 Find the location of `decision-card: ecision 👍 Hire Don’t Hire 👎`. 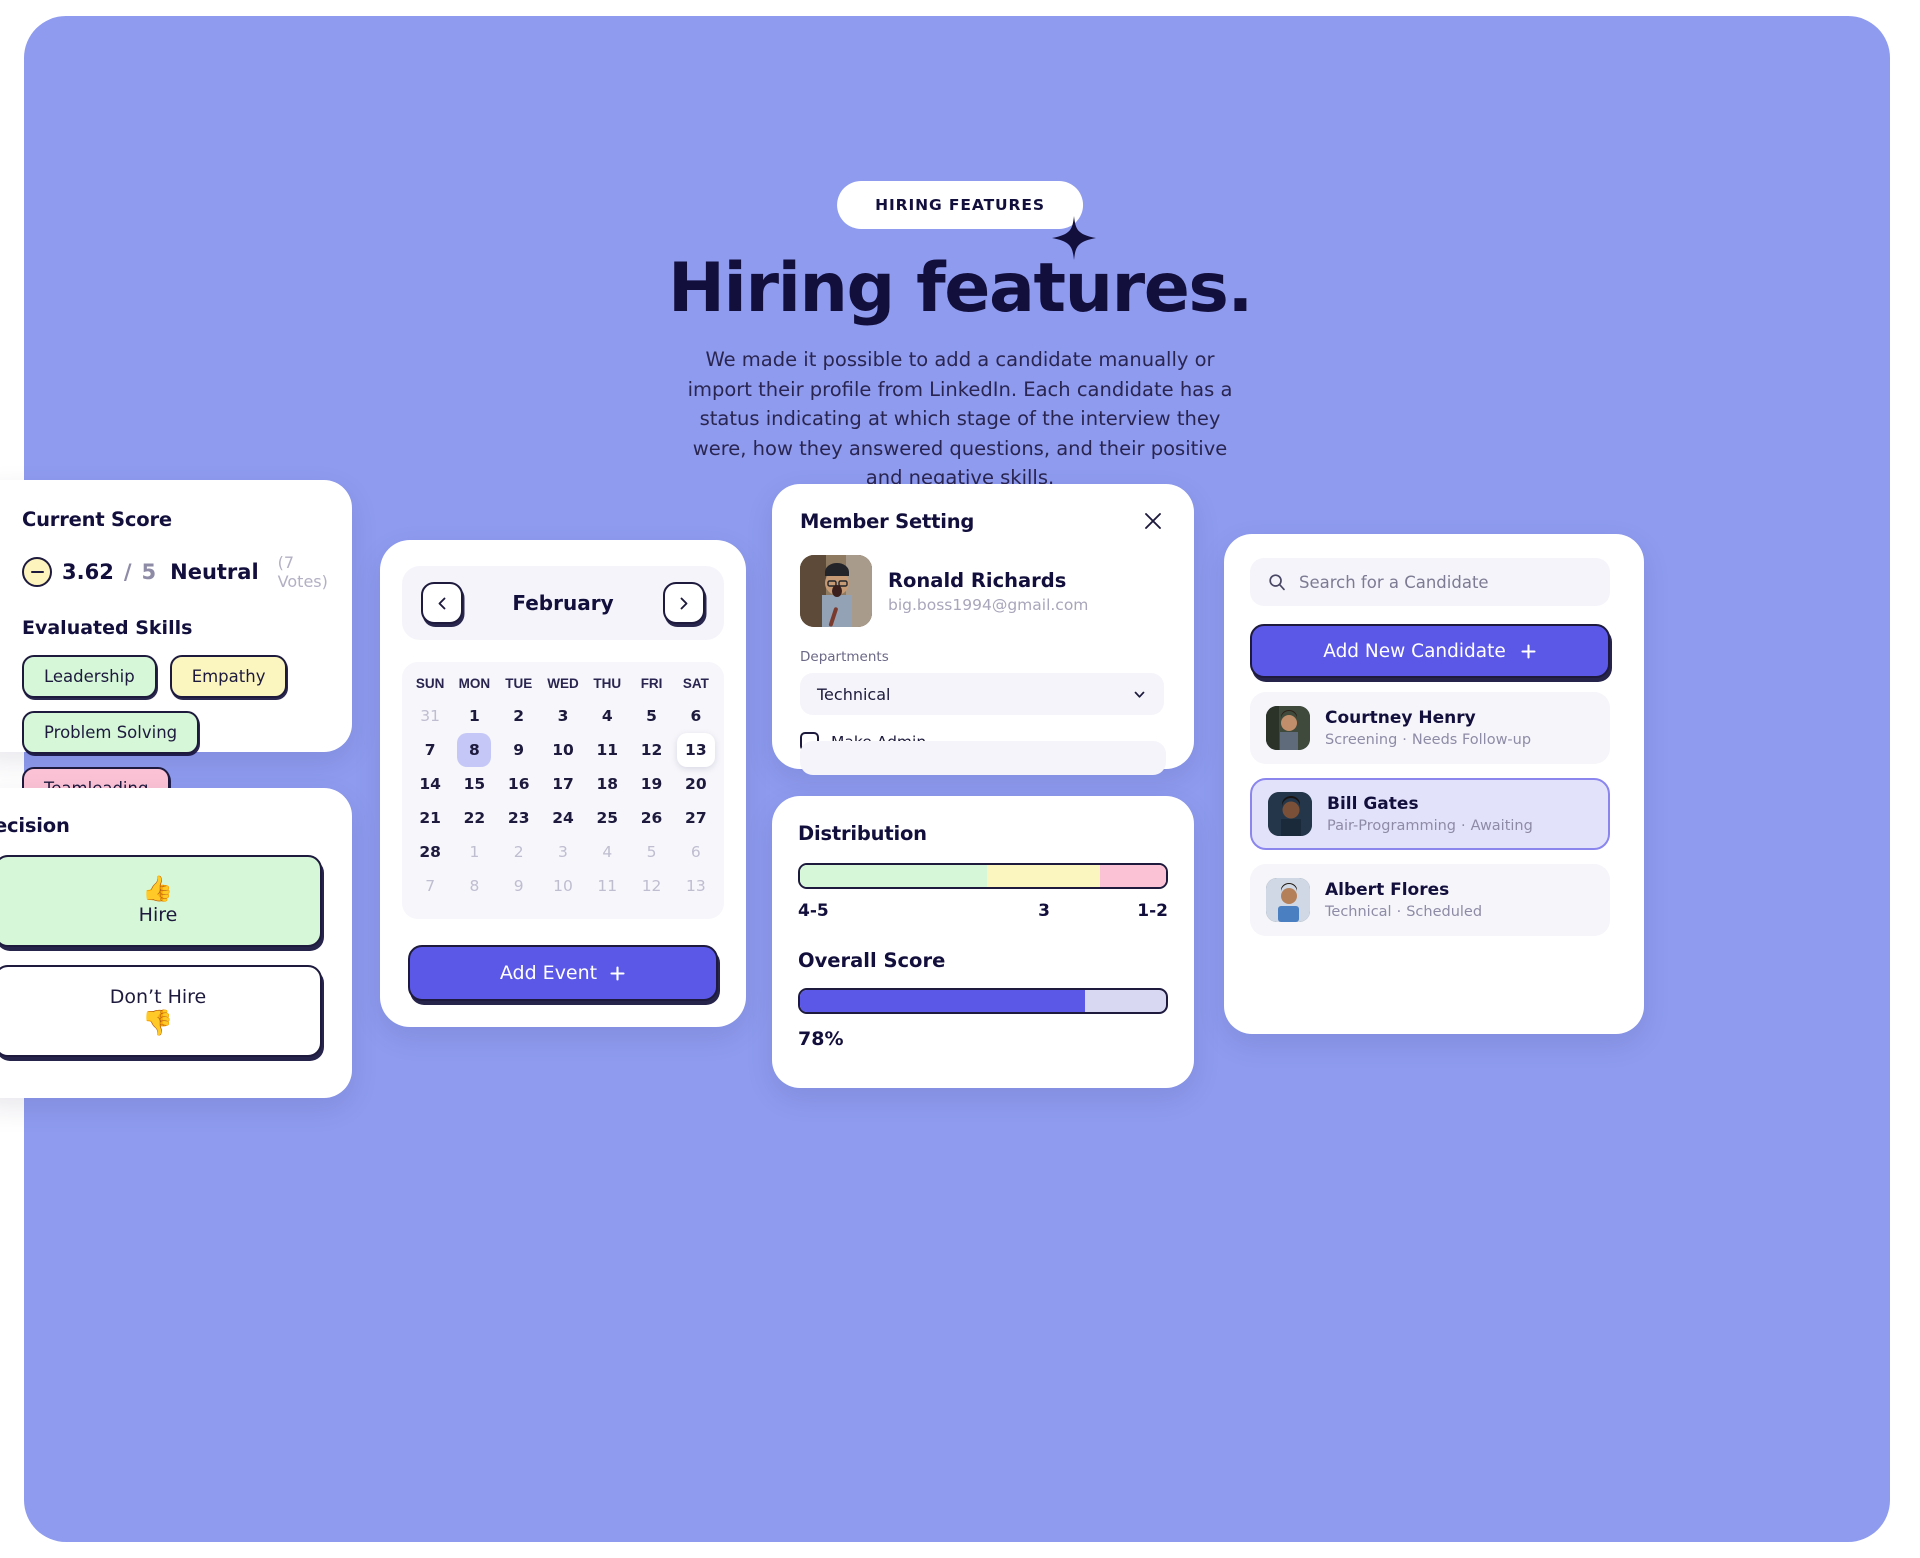

decision-card: ecision 👍 Hire Don’t Hire 👎 is located at coordinates (176, 943).